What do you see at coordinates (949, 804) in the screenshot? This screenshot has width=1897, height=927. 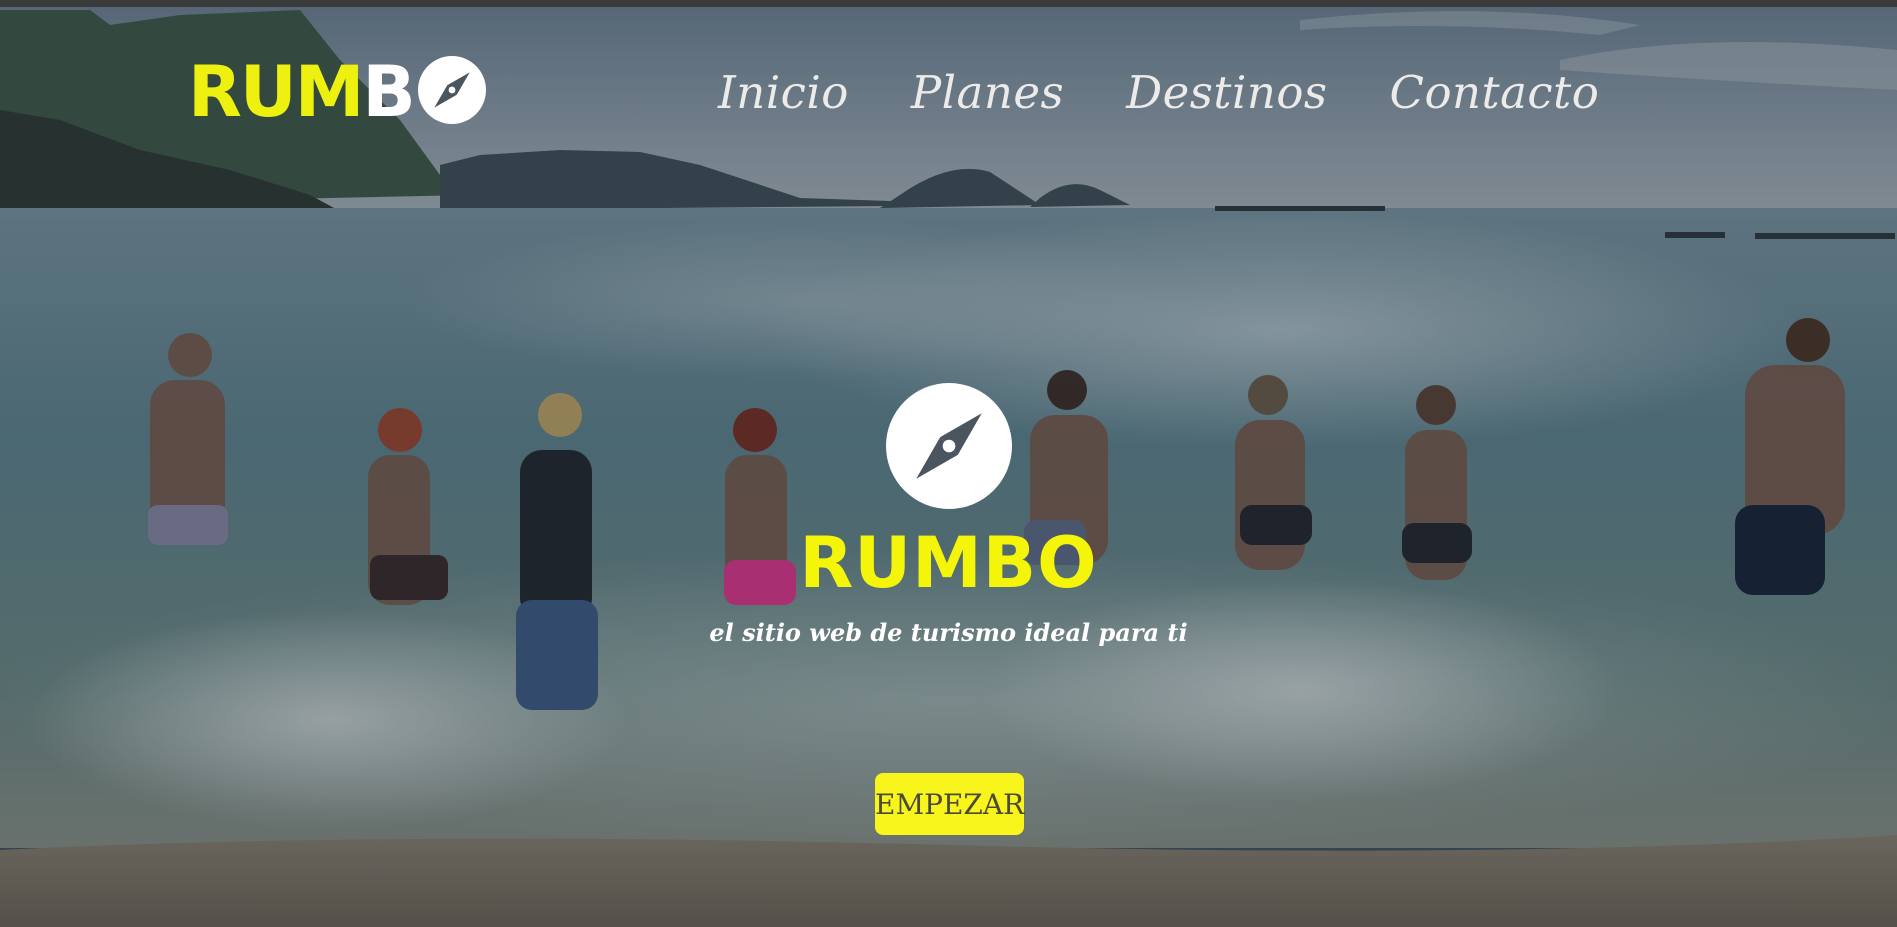 I see `start-button: EMPEZAR` at bounding box center [949, 804].